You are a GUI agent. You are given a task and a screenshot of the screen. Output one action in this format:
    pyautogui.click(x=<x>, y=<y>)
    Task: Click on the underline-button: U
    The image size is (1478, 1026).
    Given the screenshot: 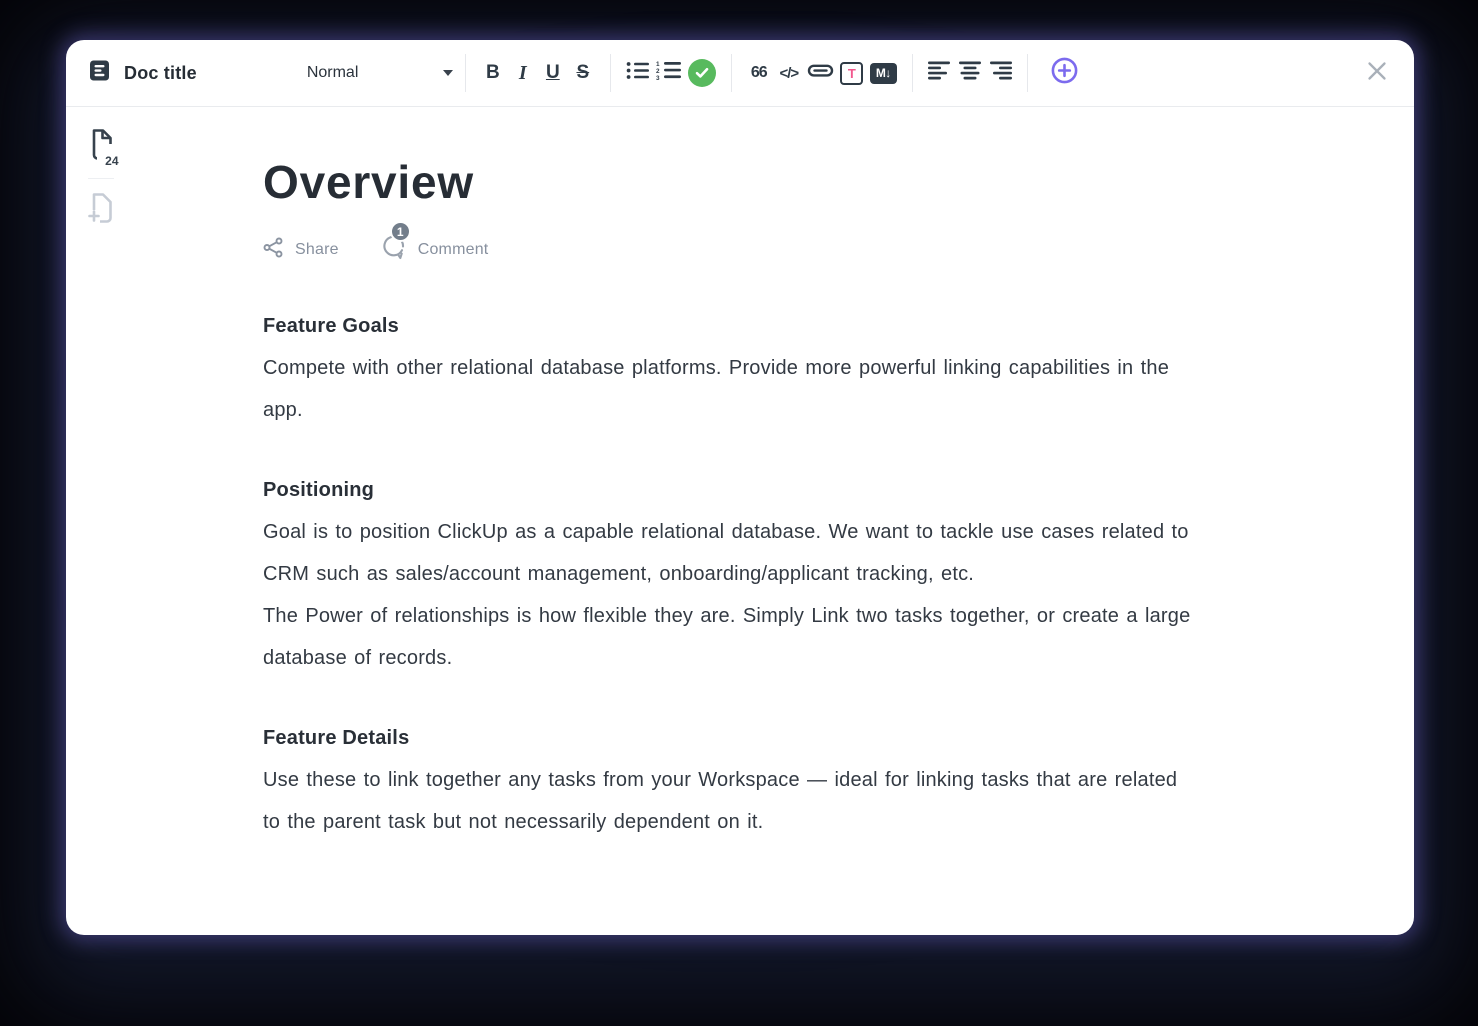 What is the action you would take?
    pyautogui.click(x=553, y=73)
    